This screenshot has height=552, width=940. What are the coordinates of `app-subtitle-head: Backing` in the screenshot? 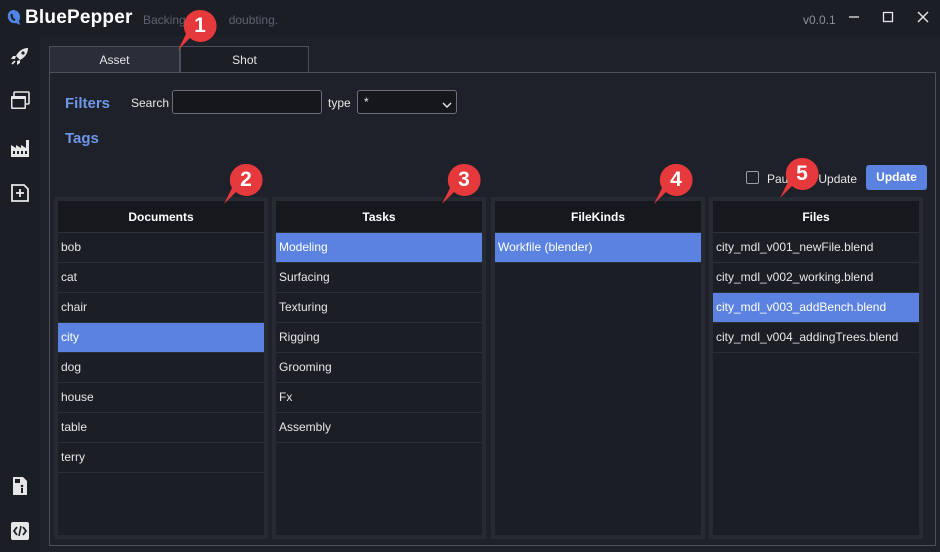 It's located at (164, 20).